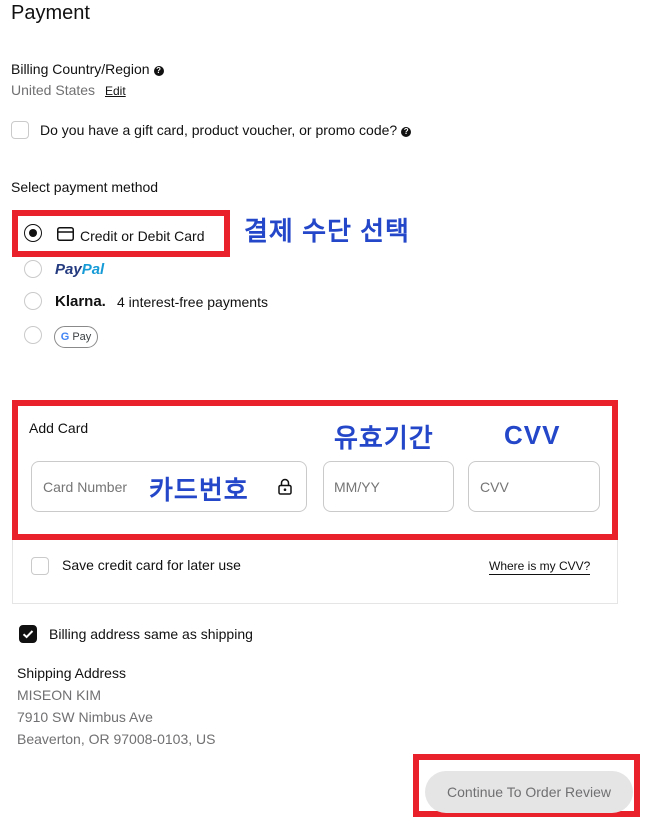  Describe the element at coordinates (33, 301) in the screenshot. I see `radio-klarna` at that location.